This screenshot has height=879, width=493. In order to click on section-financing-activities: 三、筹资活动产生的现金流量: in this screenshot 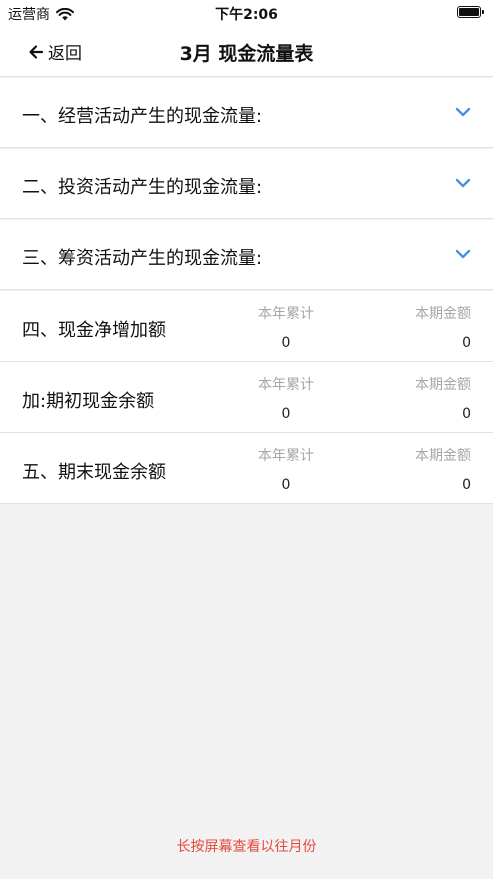, I will do `click(246, 255)`.